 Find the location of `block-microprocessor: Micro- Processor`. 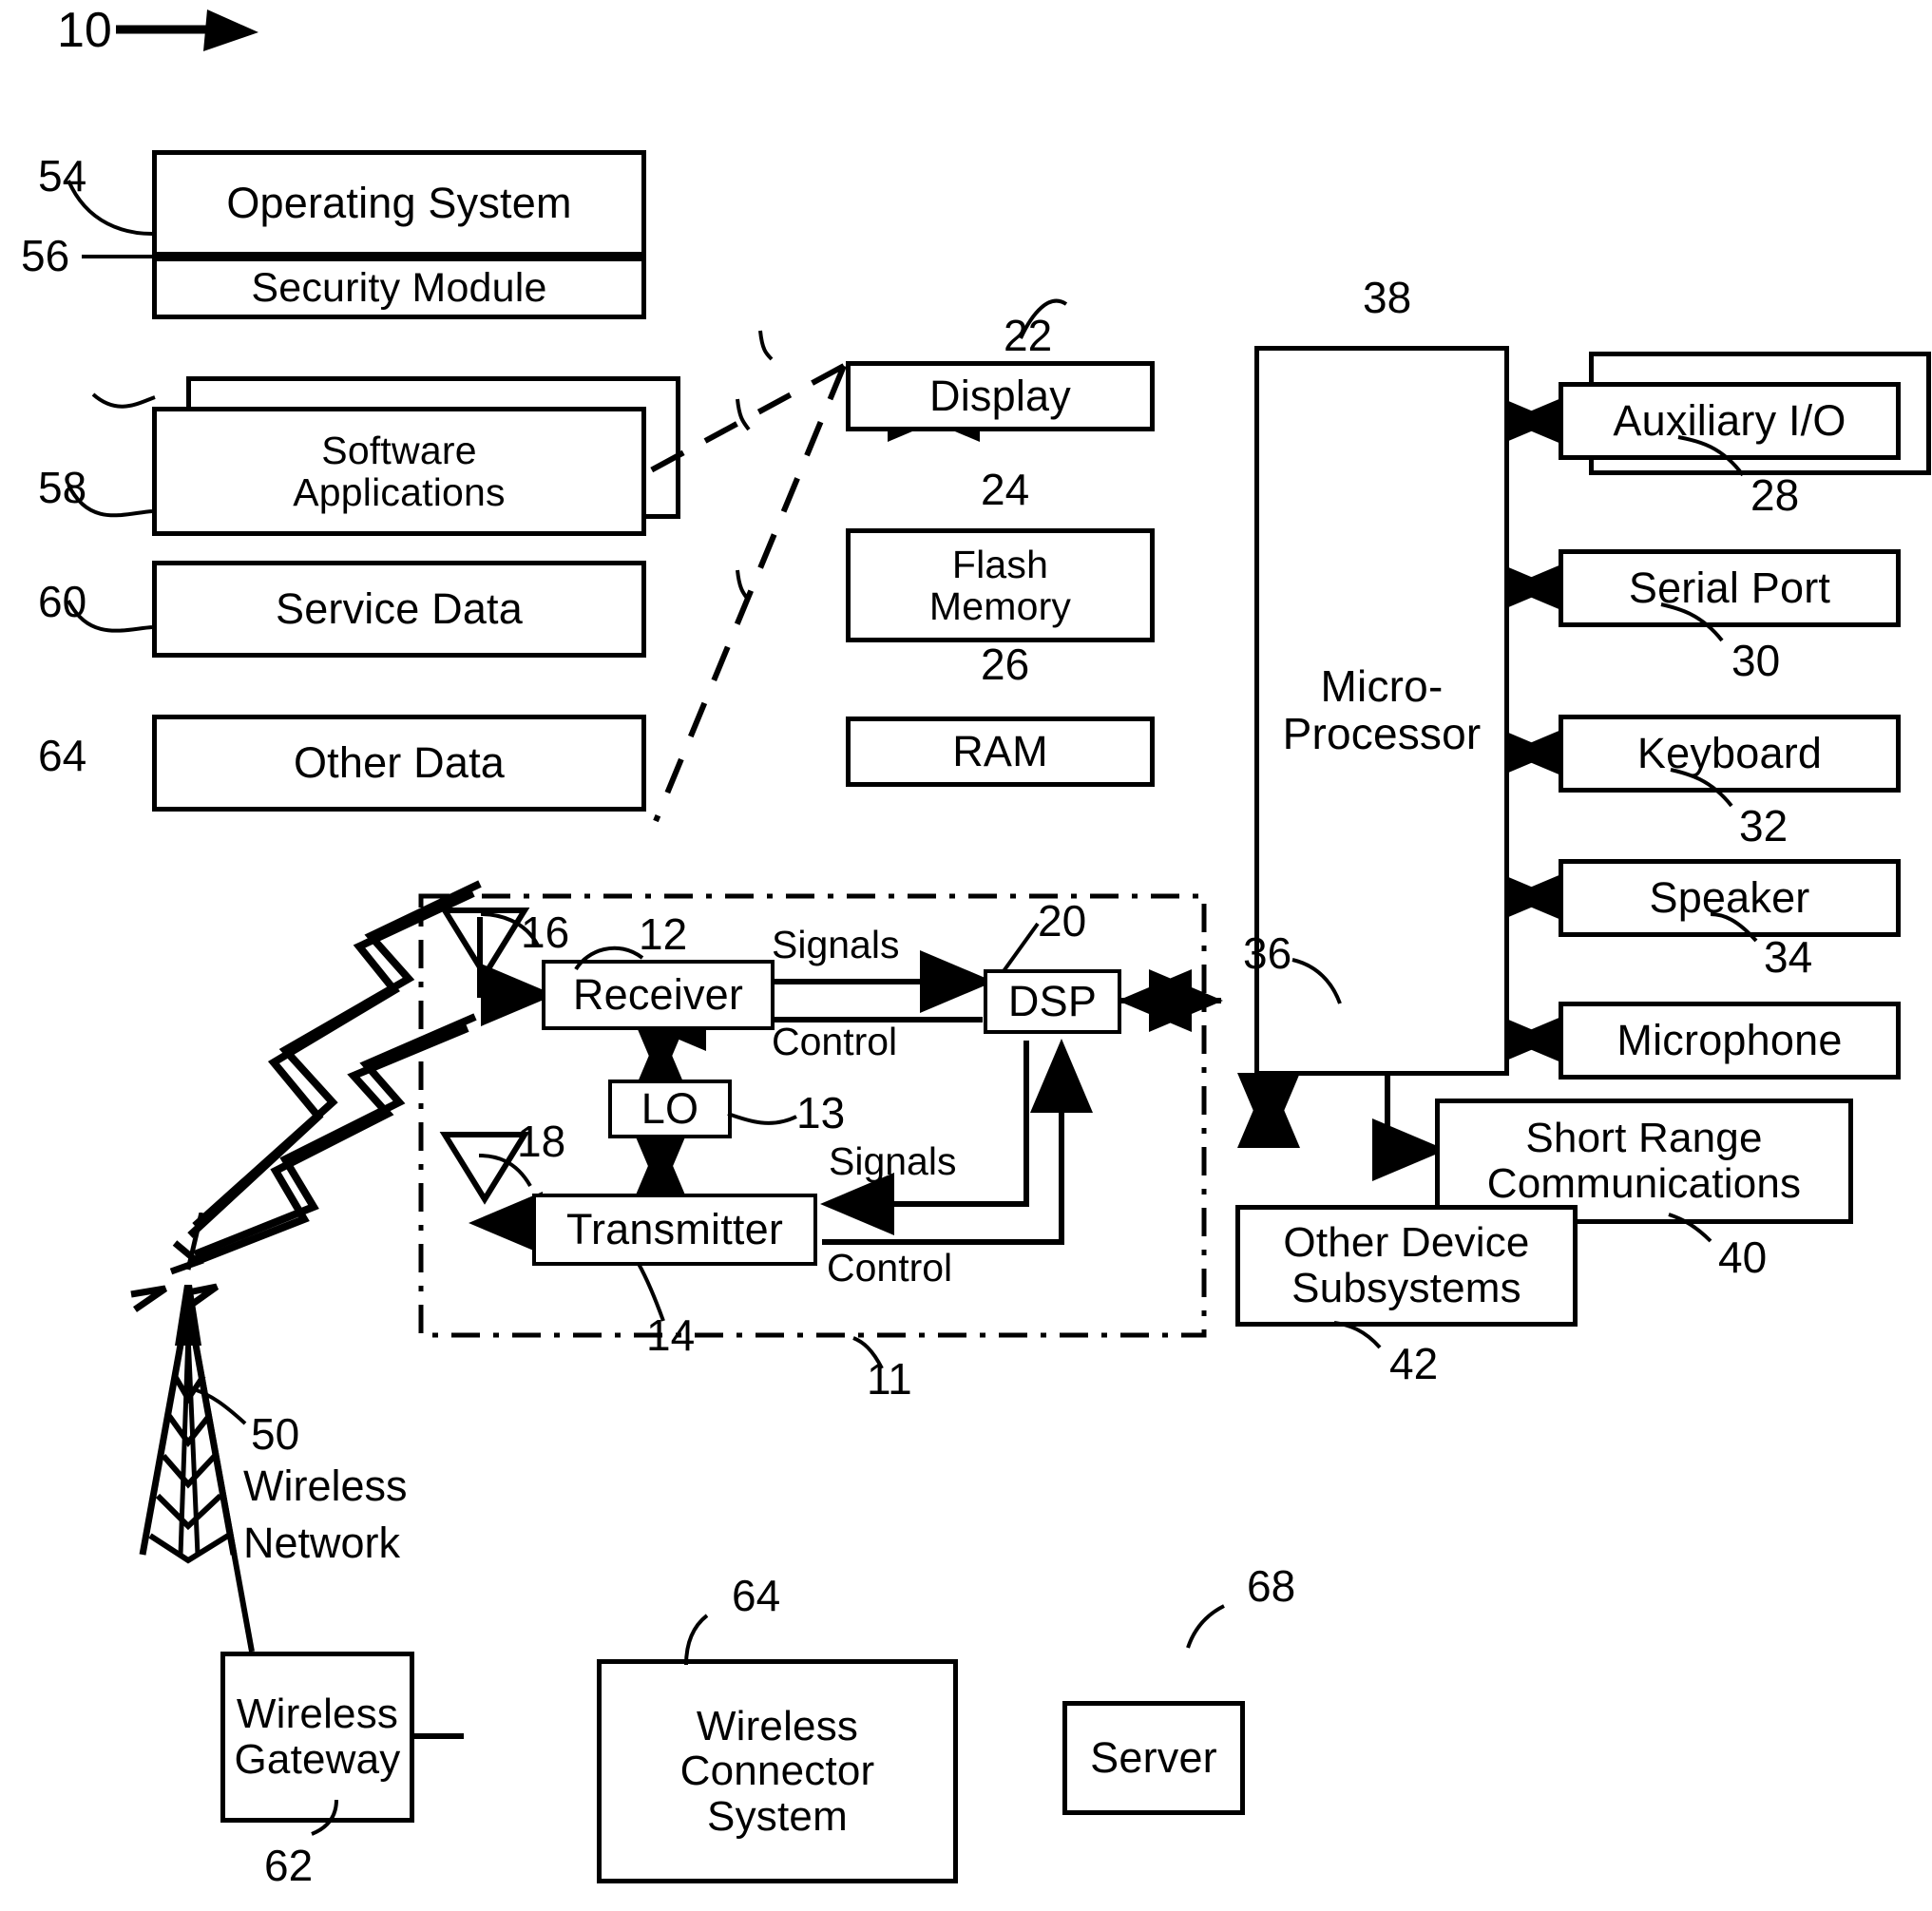

block-microprocessor: Micro- Processor is located at coordinates (1381, 711).